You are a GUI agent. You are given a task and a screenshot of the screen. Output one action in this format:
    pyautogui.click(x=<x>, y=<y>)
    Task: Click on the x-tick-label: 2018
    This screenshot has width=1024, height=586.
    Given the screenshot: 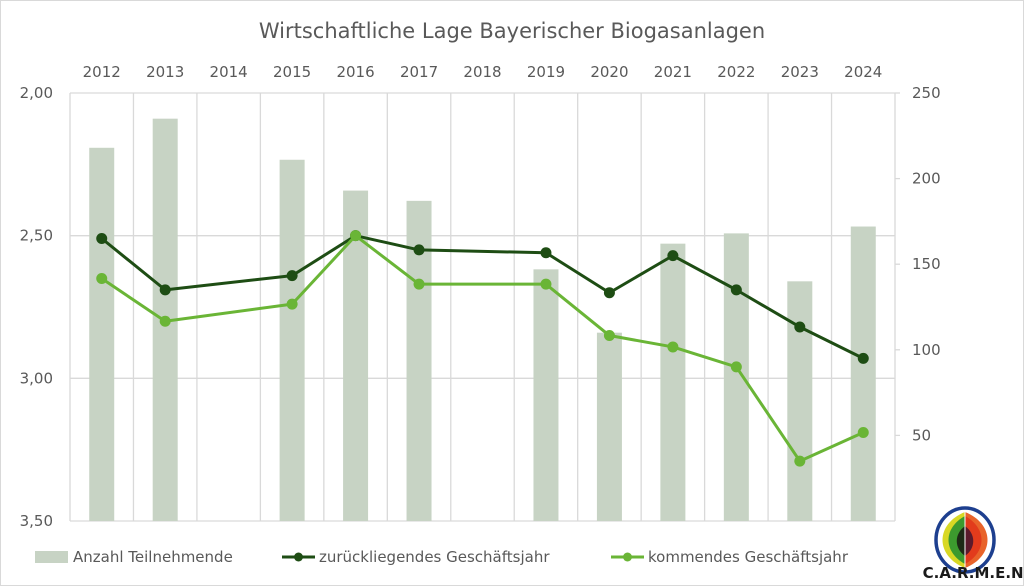 What is the action you would take?
    pyautogui.click(x=482, y=72)
    